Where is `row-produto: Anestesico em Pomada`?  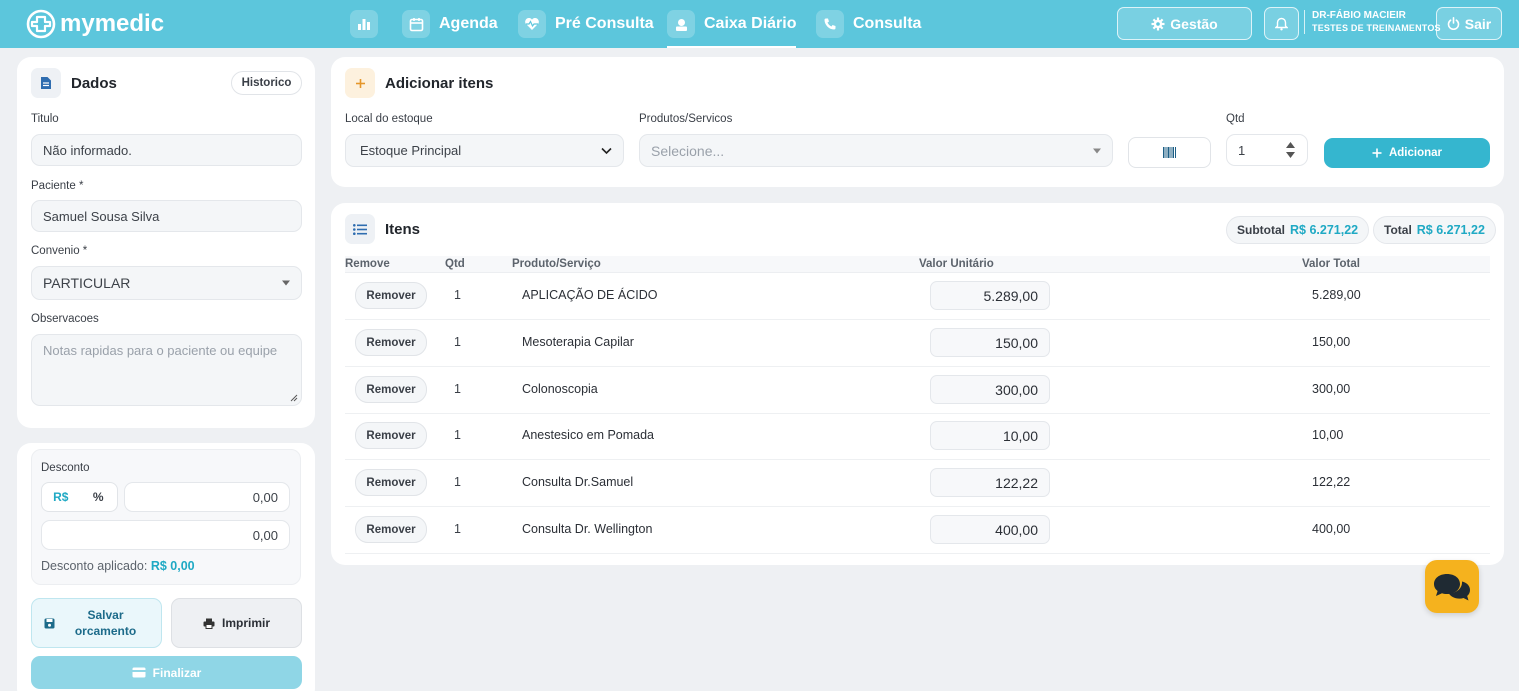
row-produto: Anestesico em Pomada is located at coordinates (588, 435).